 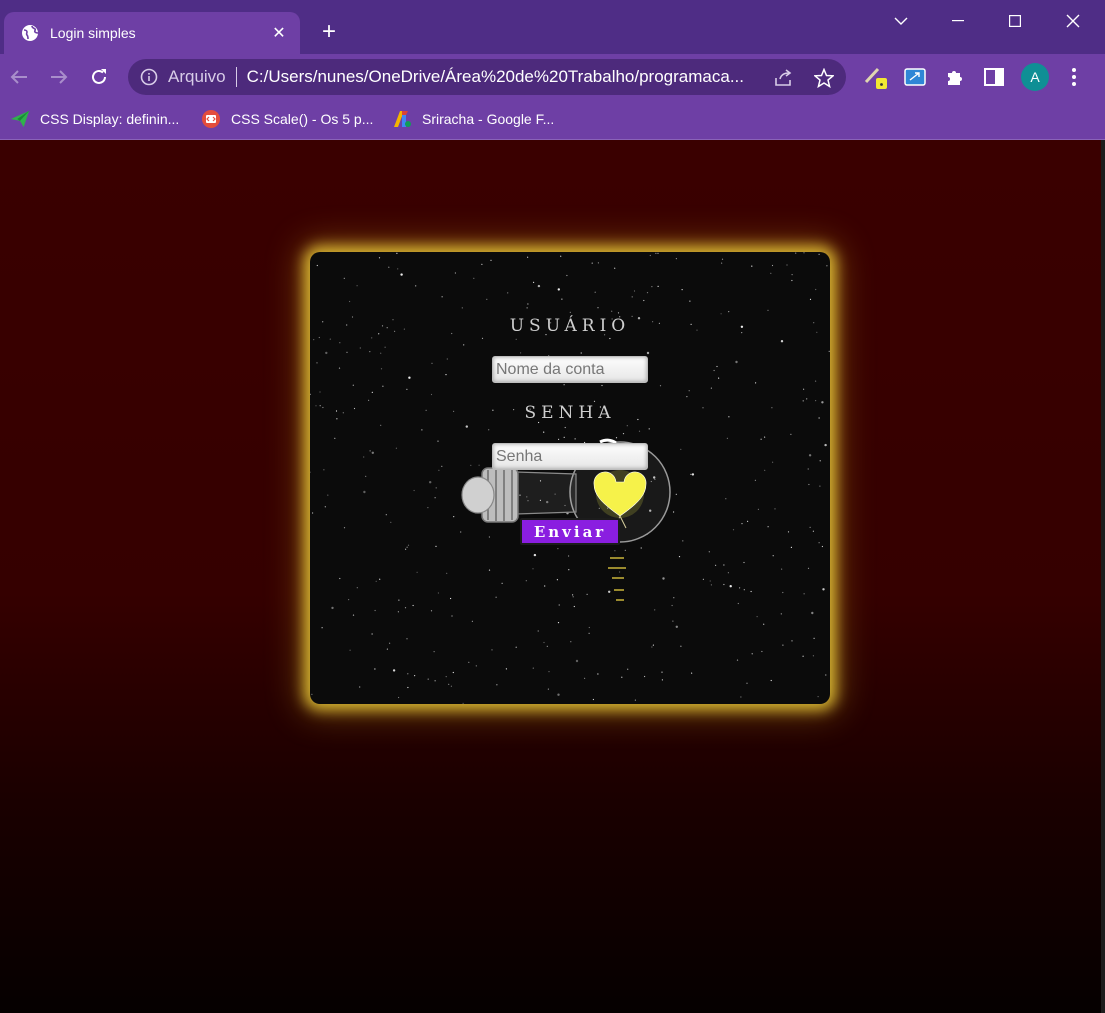 What do you see at coordinates (875, 77) in the screenshot?
I see `color-picker-extension-icon` at bounding box center [875, 77].